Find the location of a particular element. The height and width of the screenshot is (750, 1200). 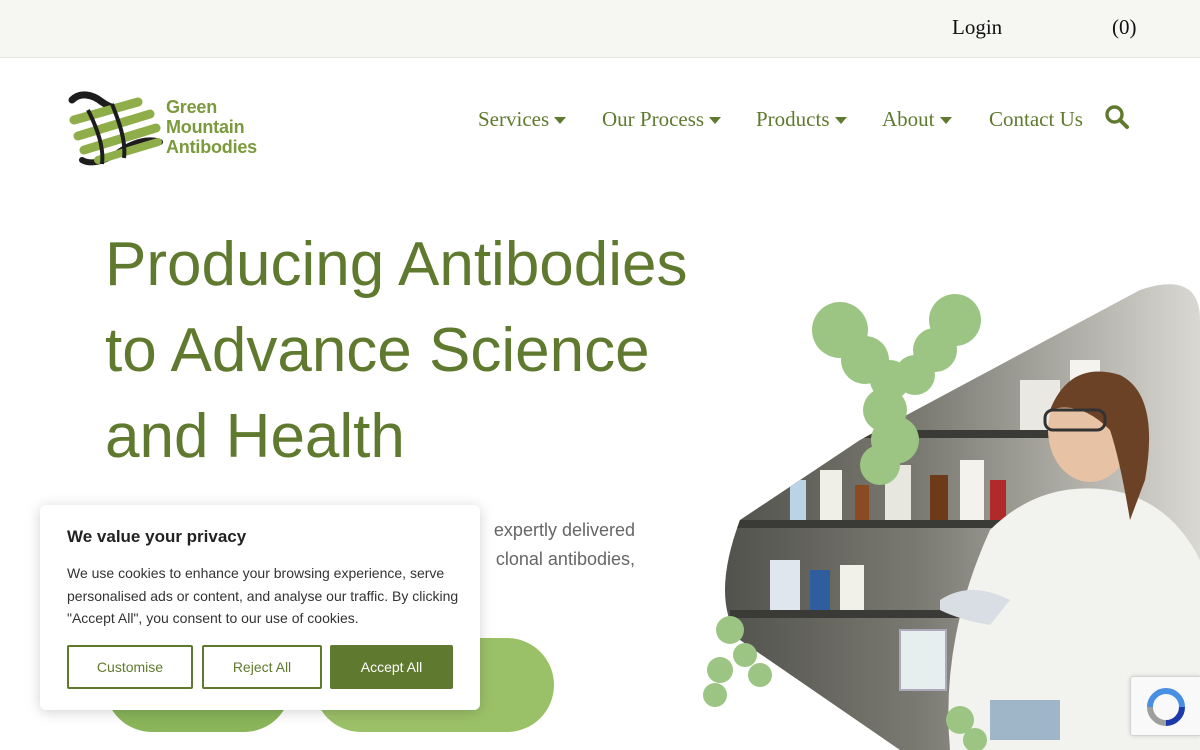

nav-products-label: Products is located at coordinates (793, 118).